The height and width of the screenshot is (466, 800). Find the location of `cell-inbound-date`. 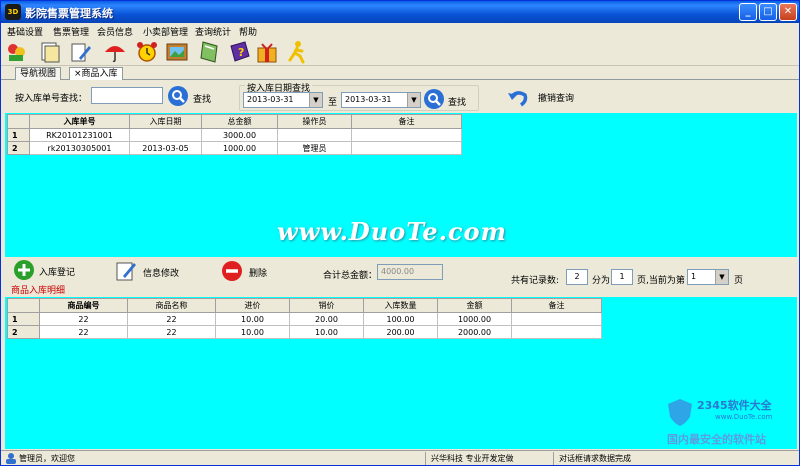

cell-inbound-date is located at coordinates (165, 135).